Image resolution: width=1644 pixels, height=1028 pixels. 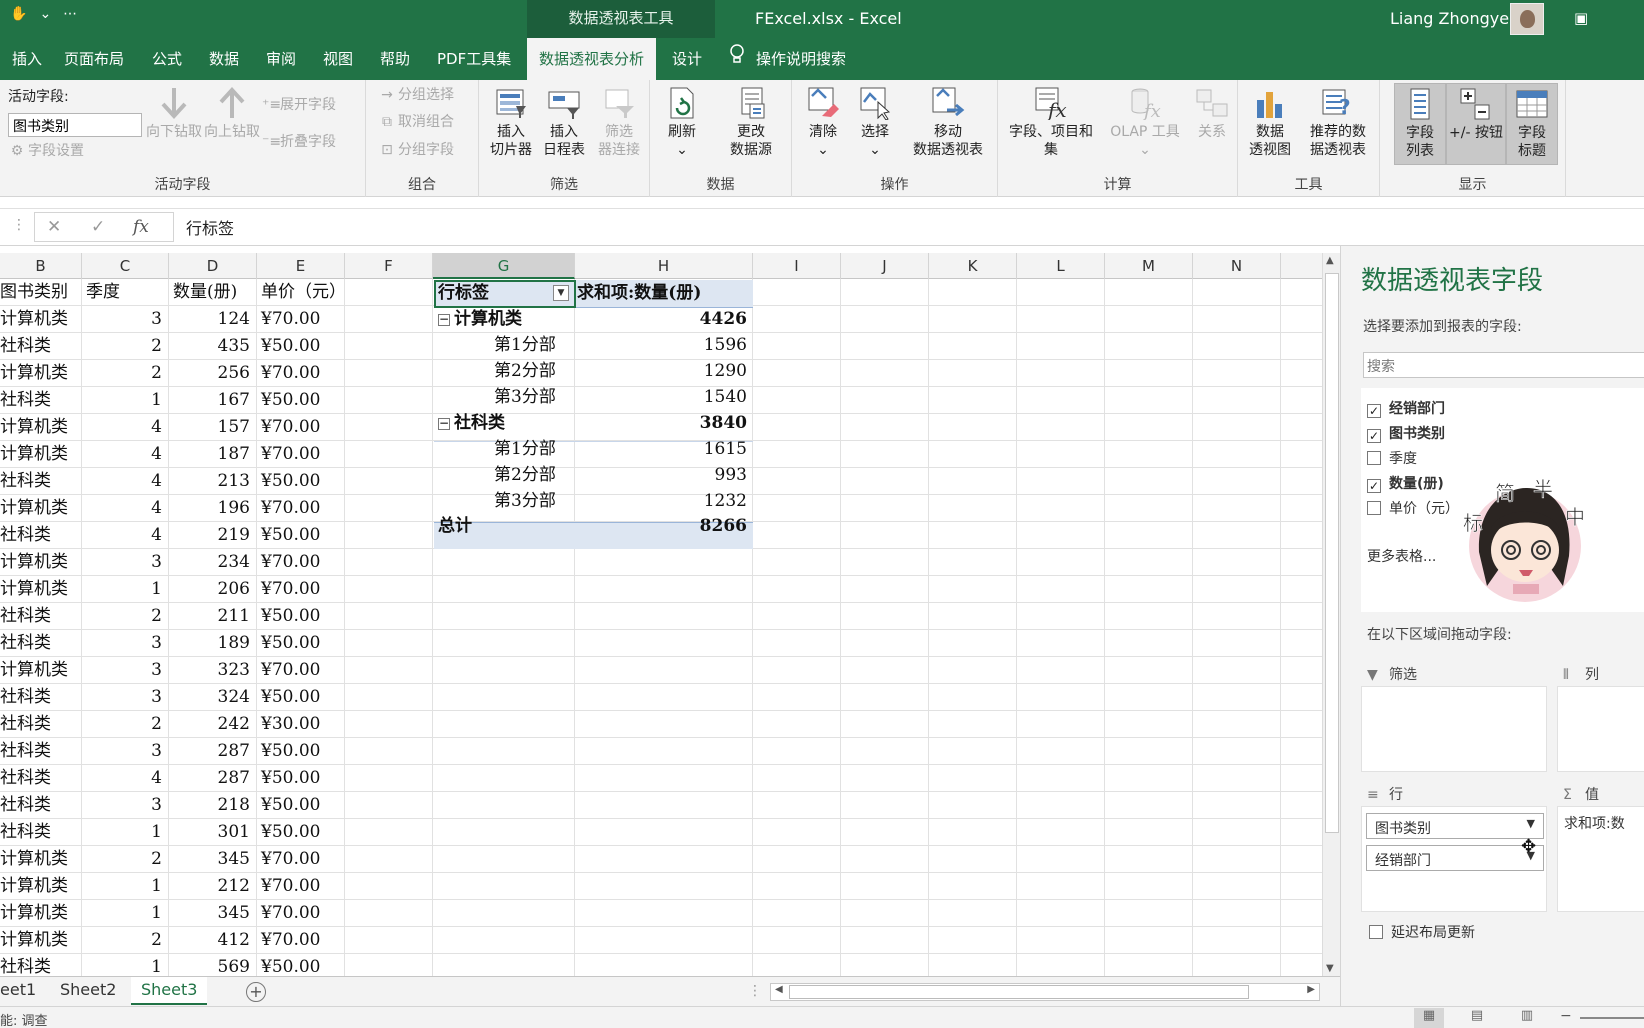 I want to click on column-header-d: D, so click(x=213, y=266).